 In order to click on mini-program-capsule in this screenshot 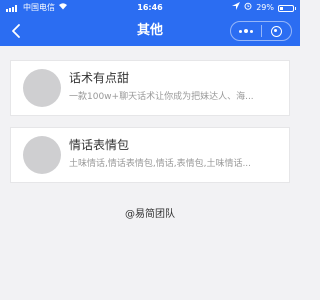, I will do `click(261, 31)`.